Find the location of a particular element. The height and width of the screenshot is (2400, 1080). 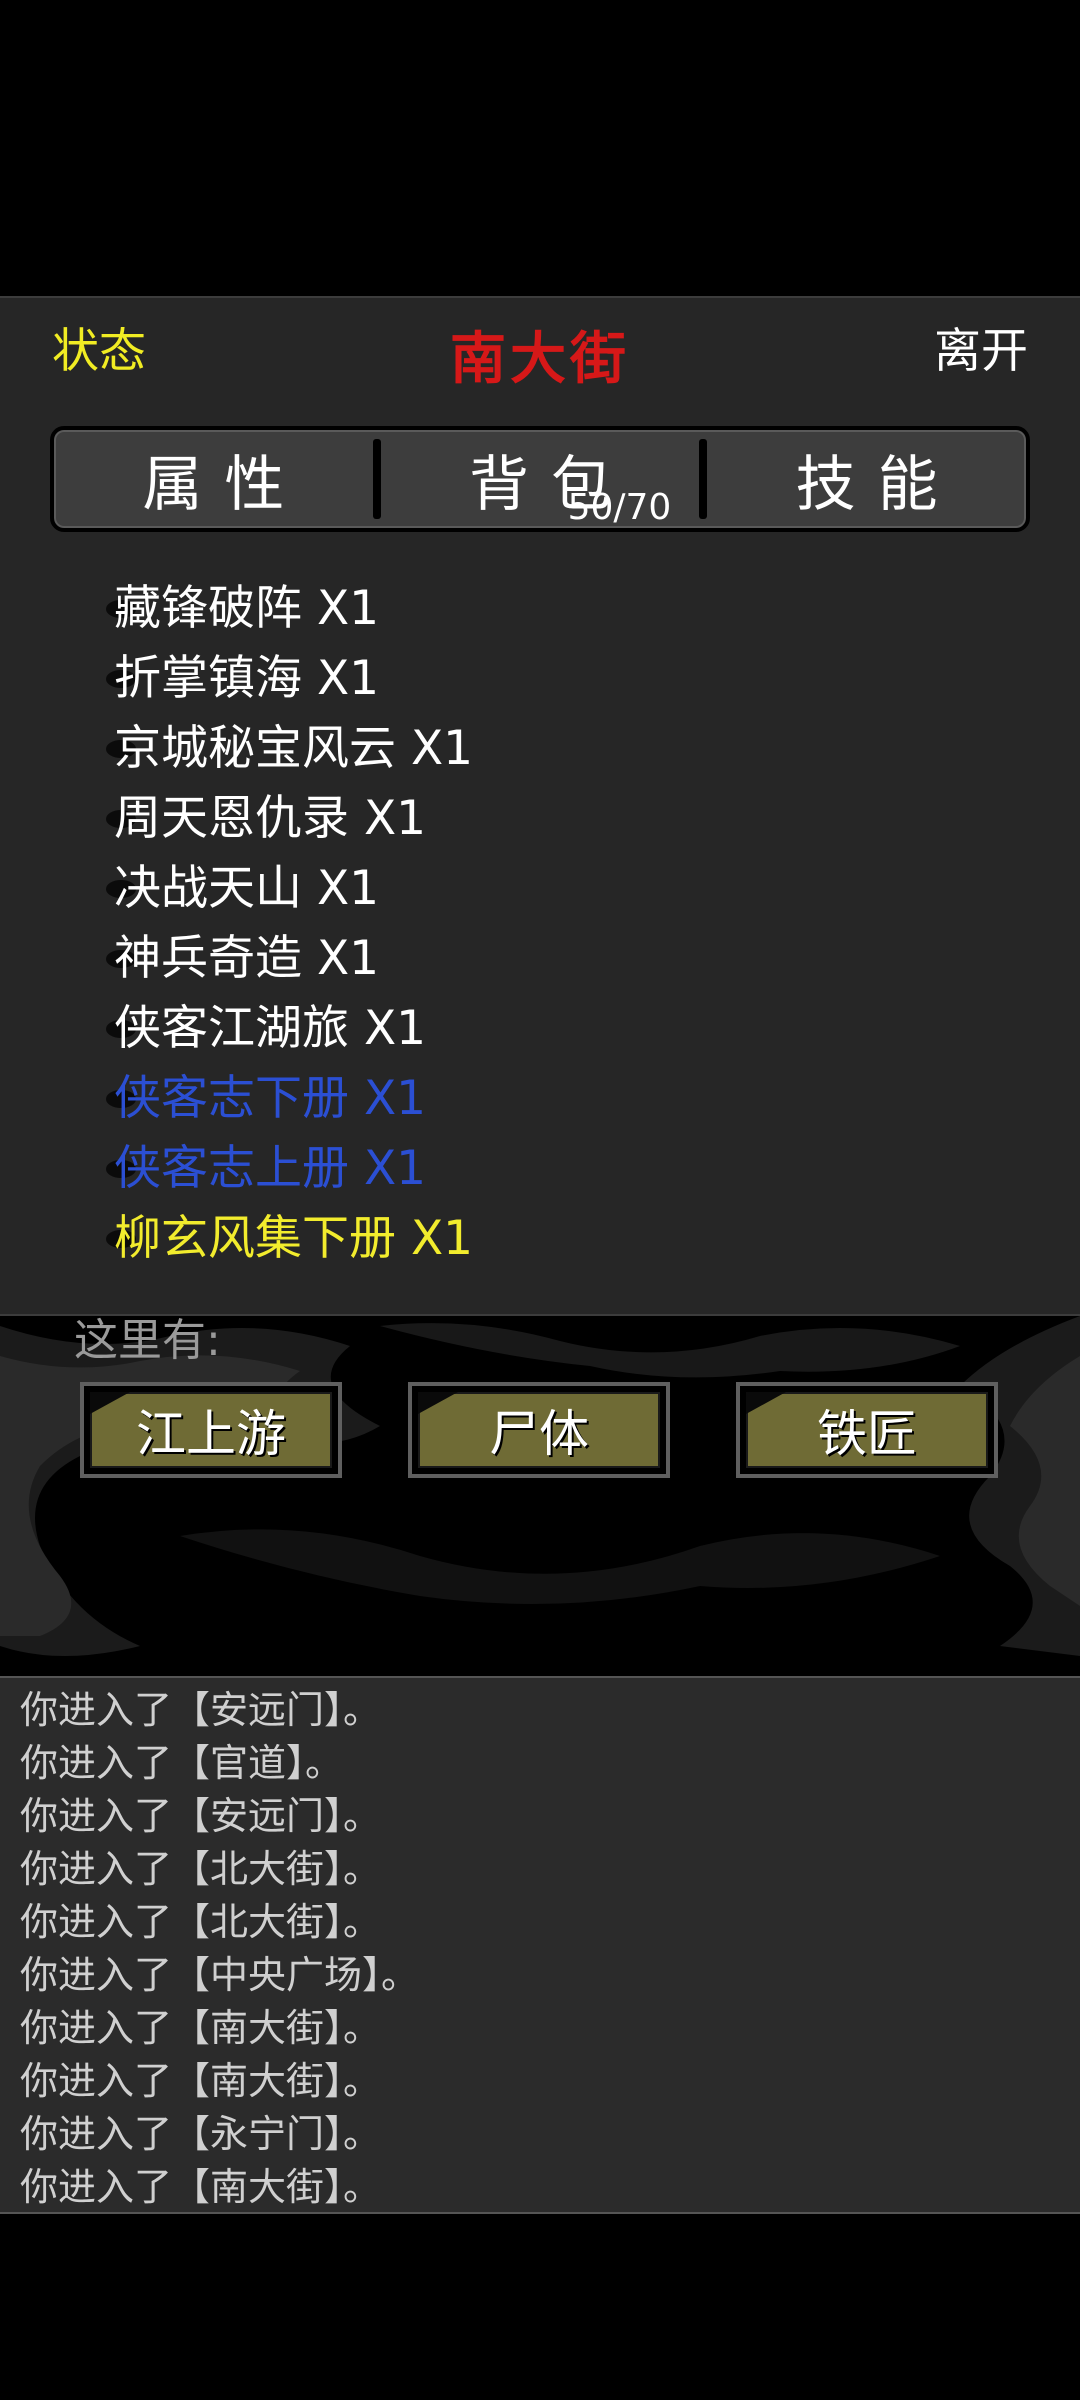

tab-bar: 属性 背包 50/70 技能 is located at coordinates (540, 479).